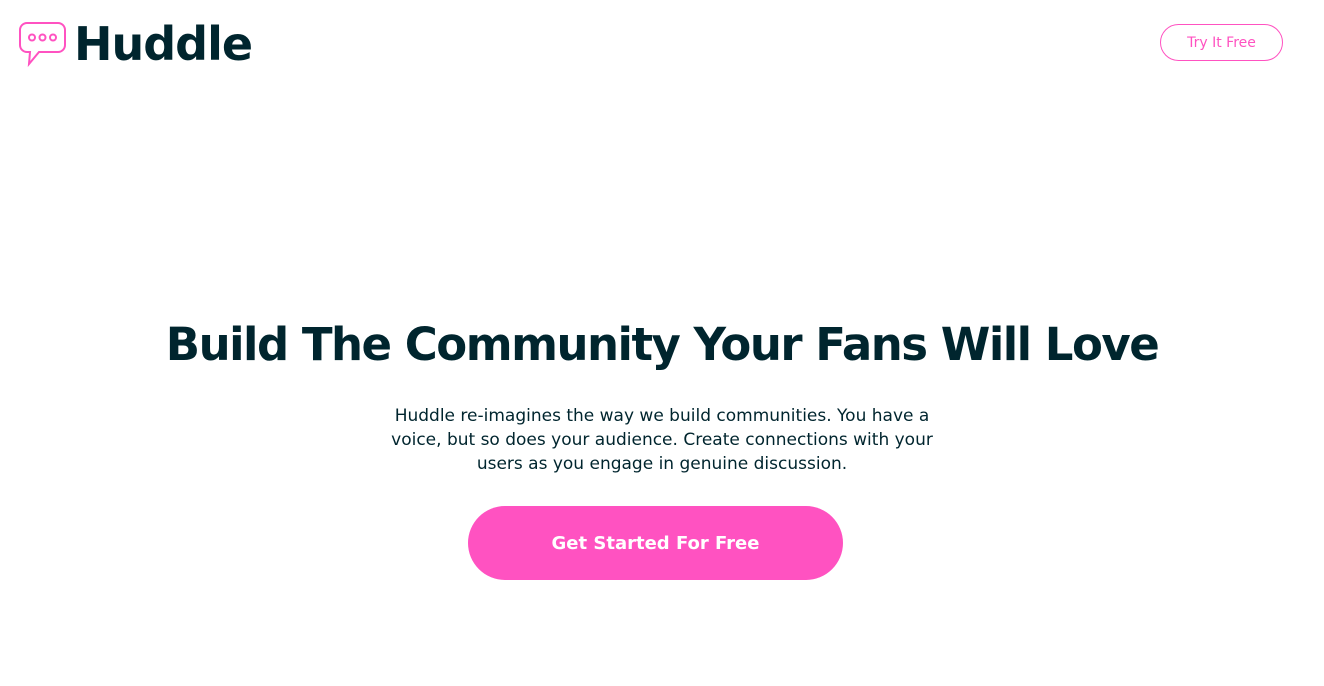 The image size is (1324, 686). What do you see at coordinates (1221, 42) in the screenshot?
I see `try-it-free-button: Try It Free` at bounding box center [1221, 42].